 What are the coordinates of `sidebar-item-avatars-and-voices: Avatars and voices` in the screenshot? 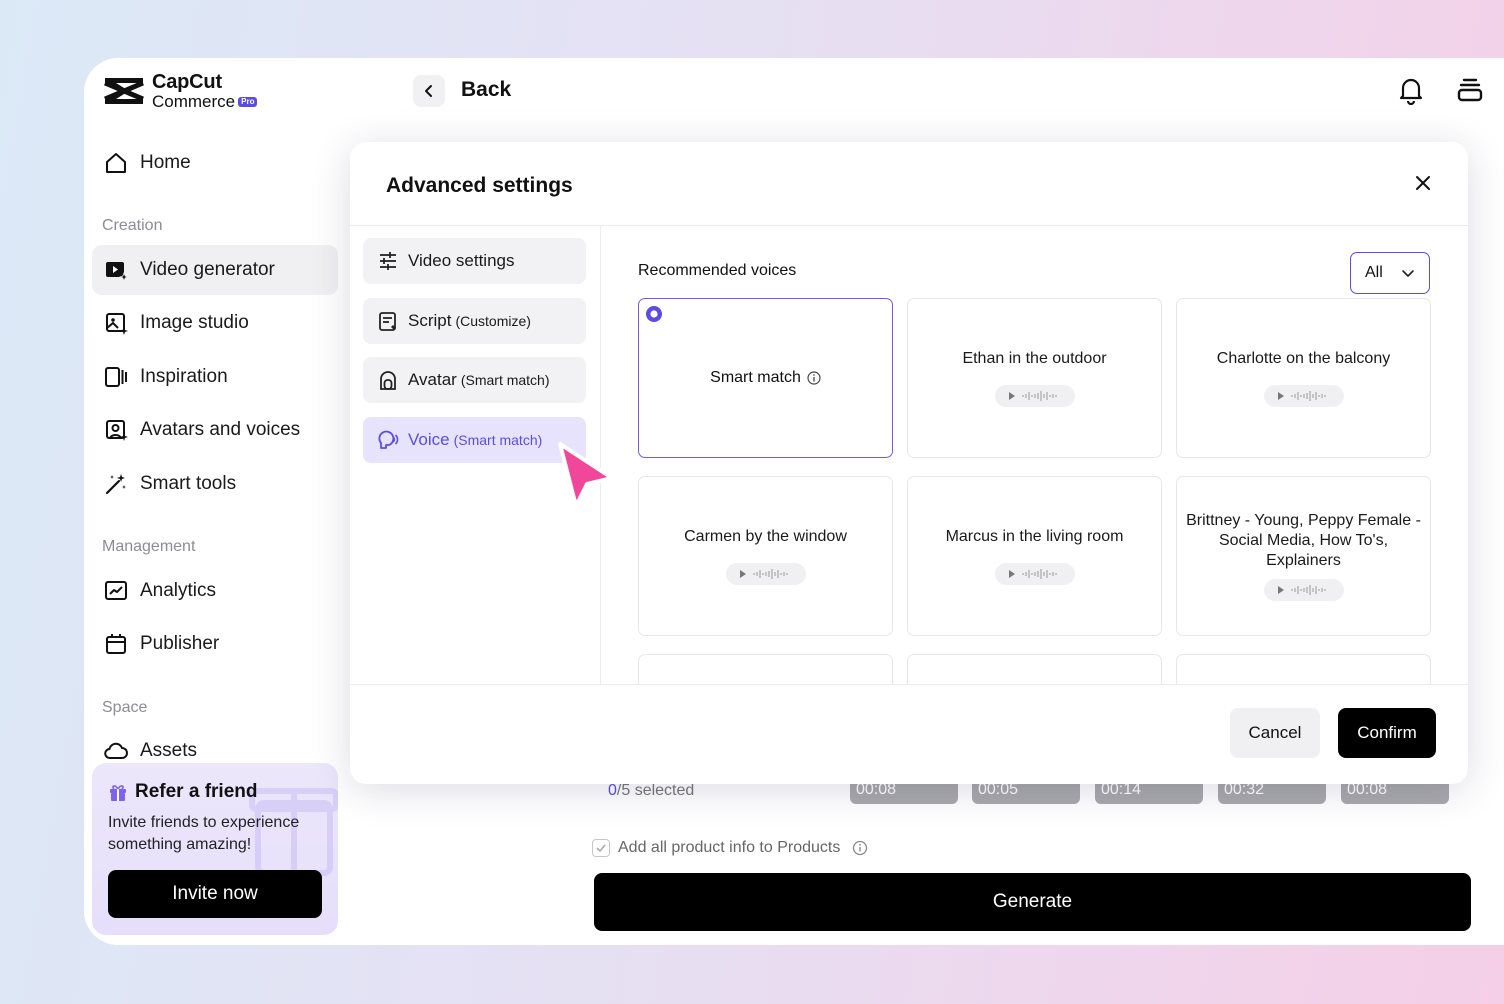 It's located at (215, 430).